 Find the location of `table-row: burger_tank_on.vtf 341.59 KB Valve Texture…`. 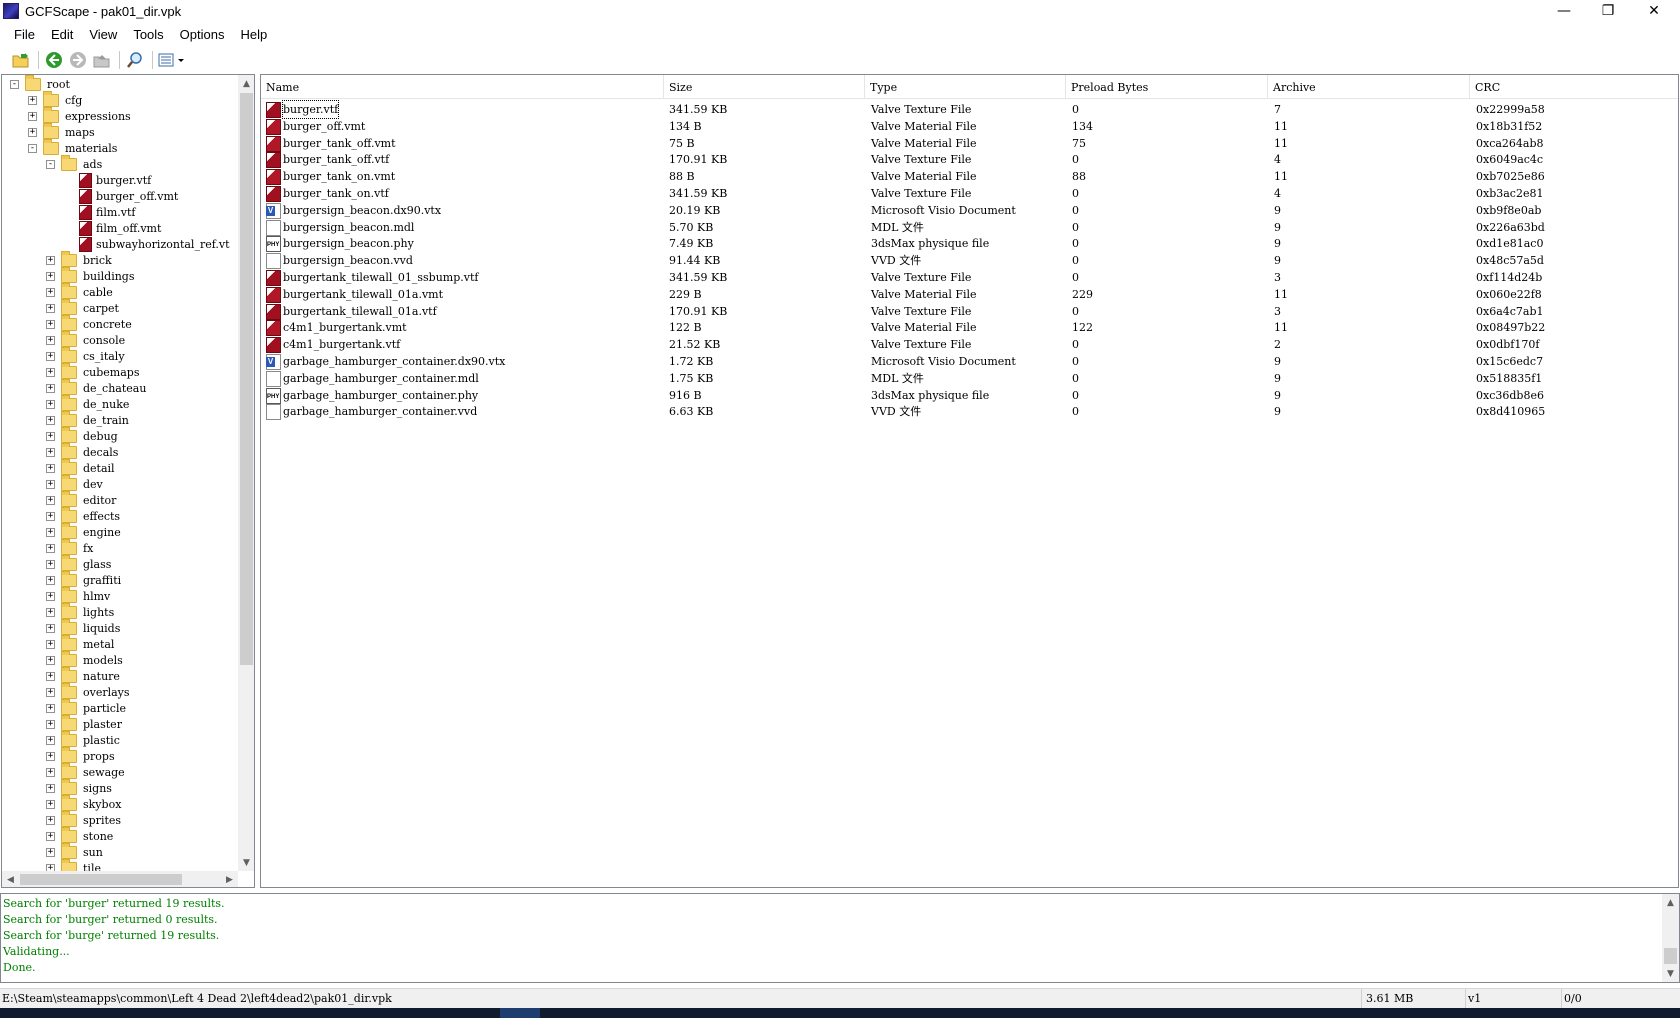

table-row: burger_tank_on.vtf 341.59 KB Valve Texture… is located at coordinates (969, 193).